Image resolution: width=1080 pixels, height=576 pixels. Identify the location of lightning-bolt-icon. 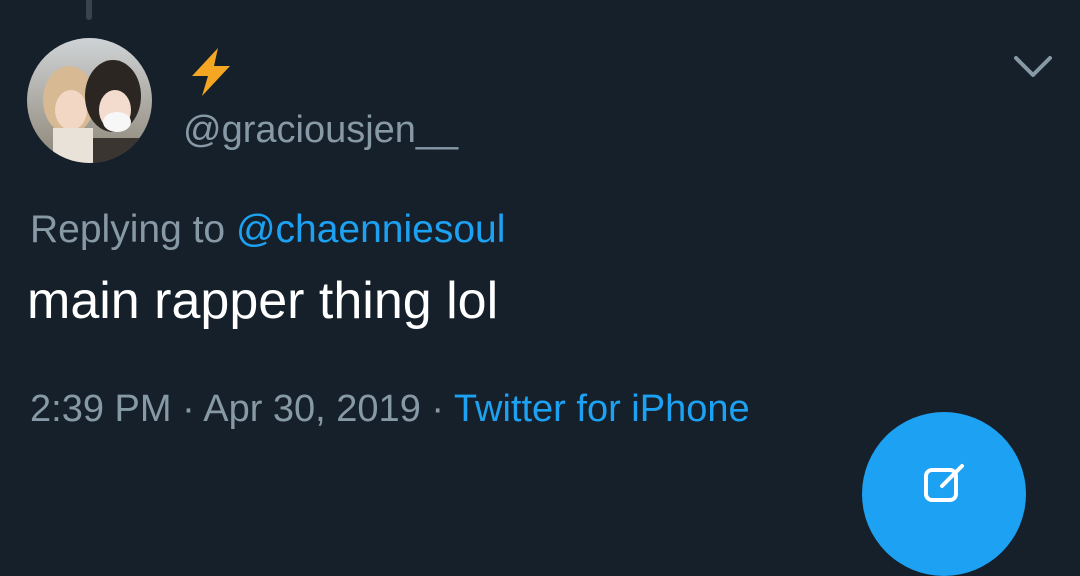
(212, 72).